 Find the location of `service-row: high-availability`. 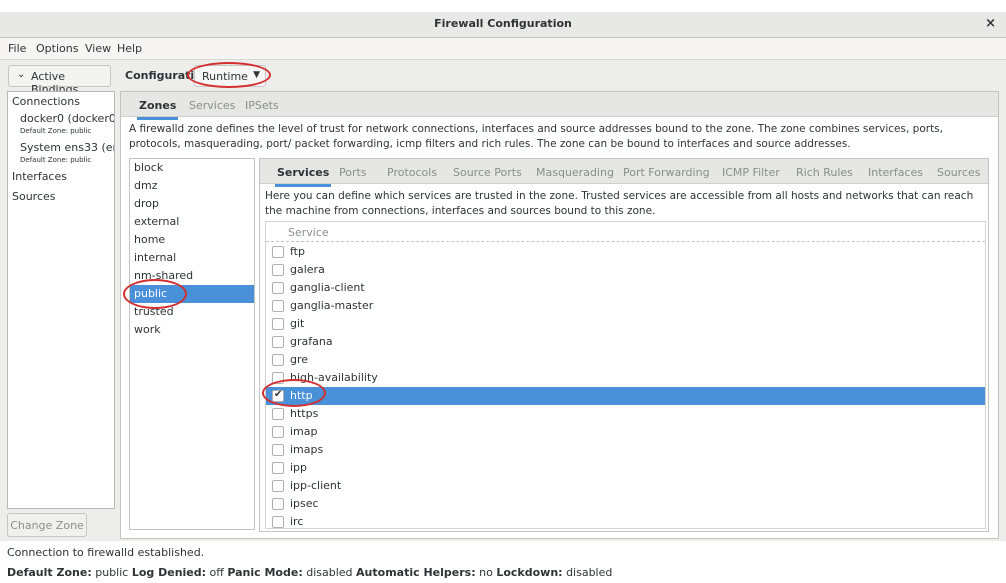

service-row: high-availability is located at coordinates (625, 378).